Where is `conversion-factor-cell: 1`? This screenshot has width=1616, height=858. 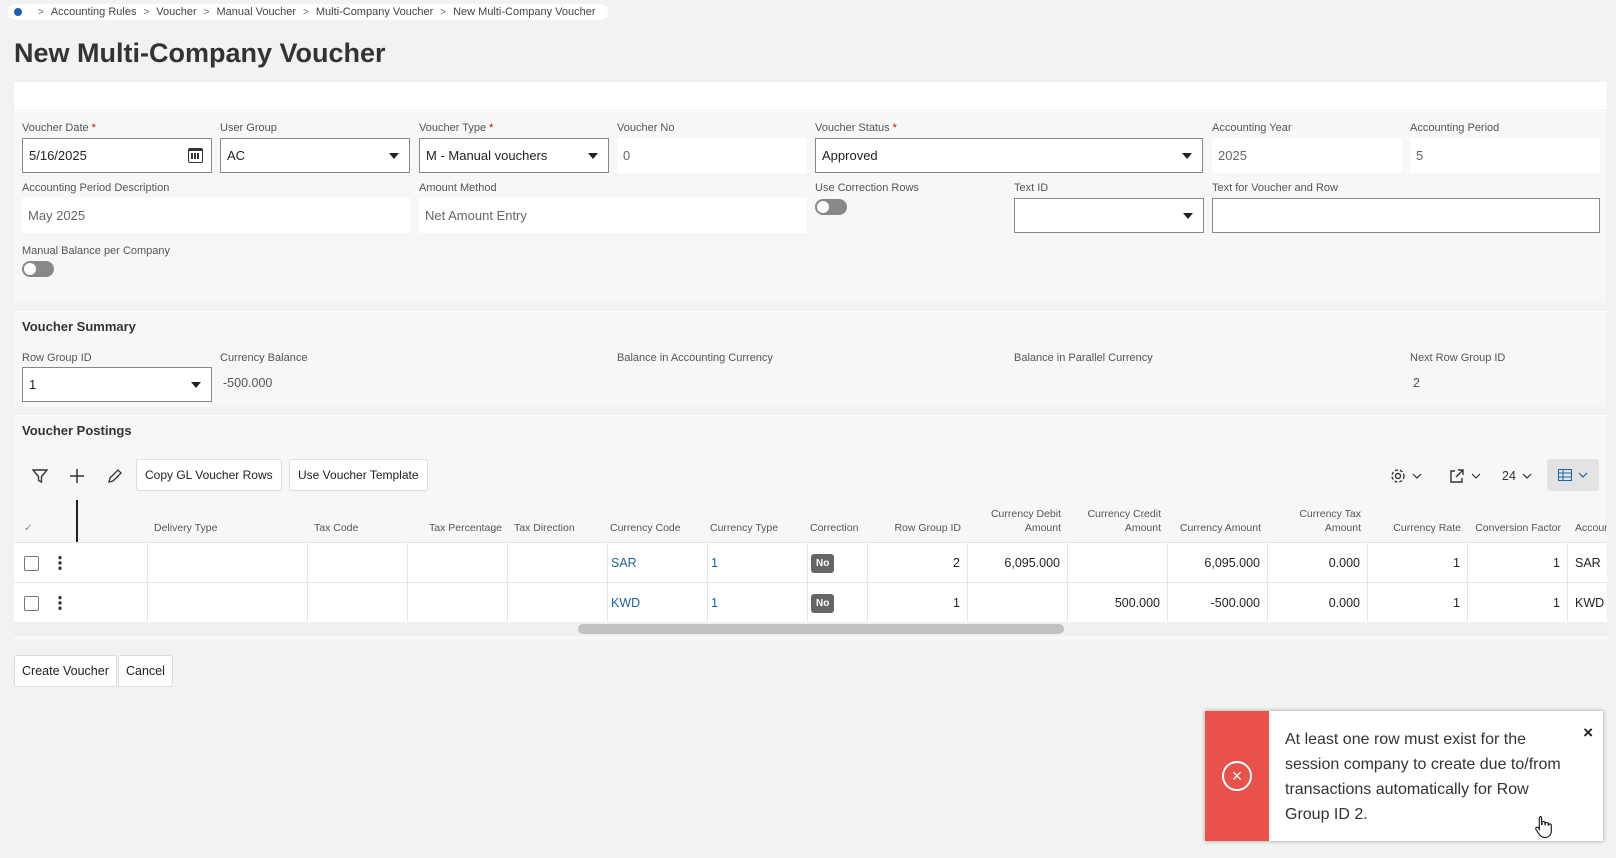 conversion-factor-cell: 1 is located at coordinates (1556, 603).